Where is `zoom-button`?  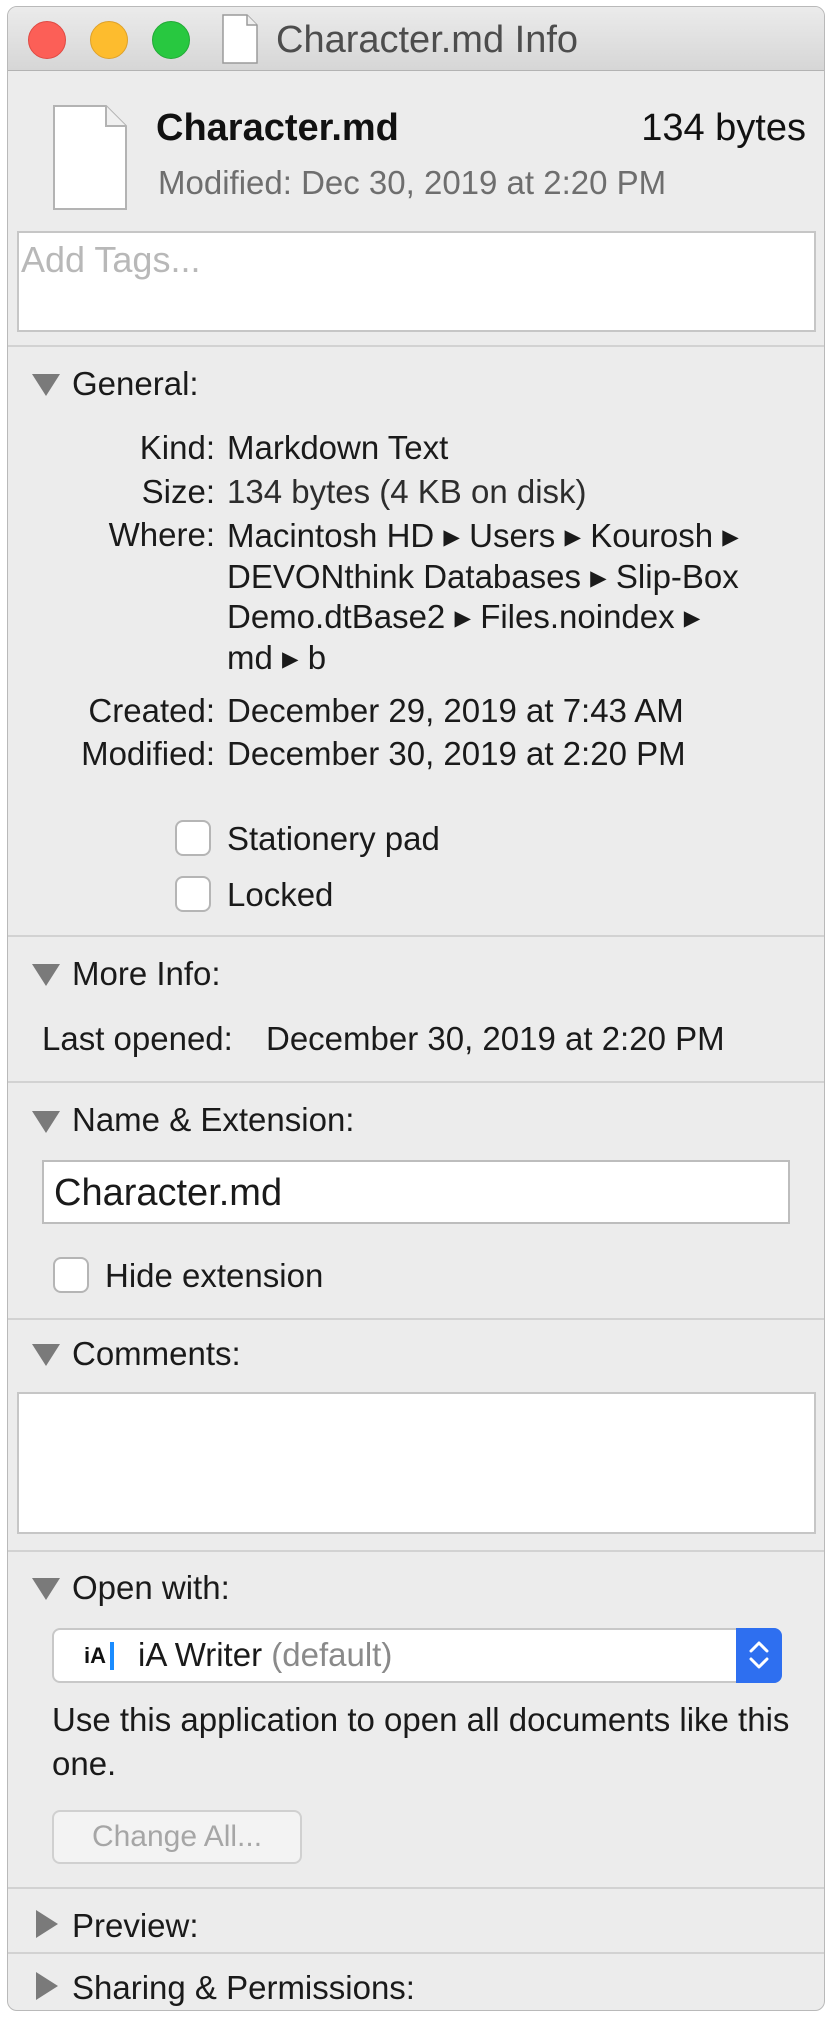
zoom-button is located at coordinates (171, 40).